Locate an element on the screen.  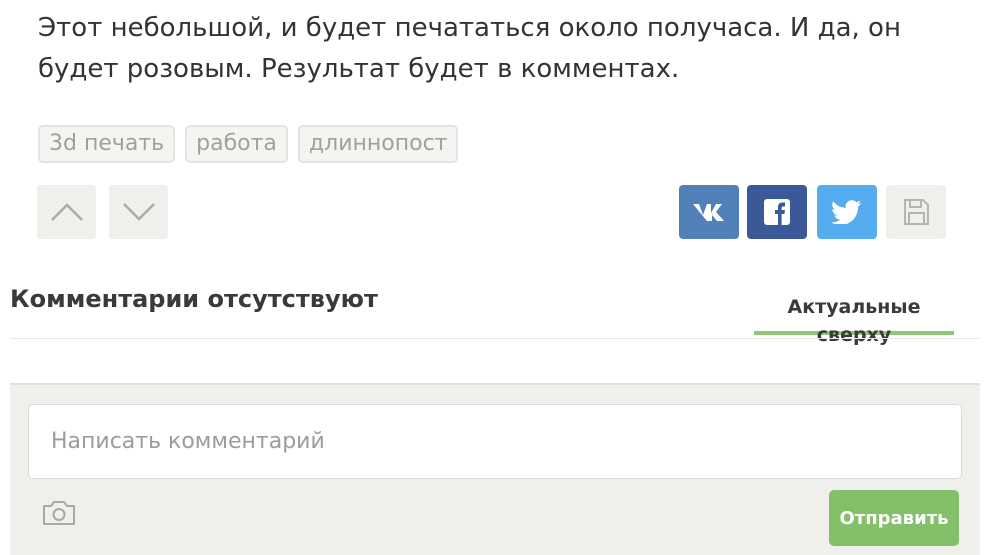
attach-image-button is located at coordinates (59, 515).